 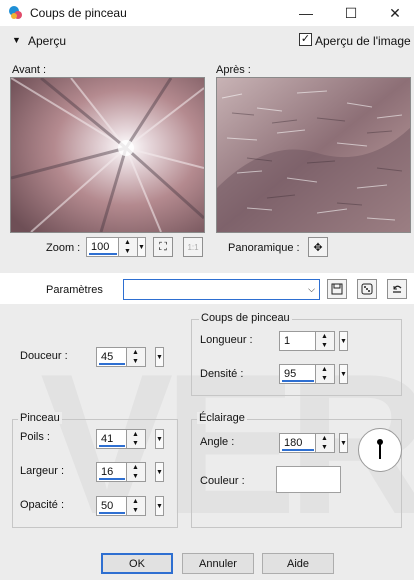 What do you see at coordinates (137, 563) in the screenshot?
I see `ok-button: OK` at bounding box center [137, 563].